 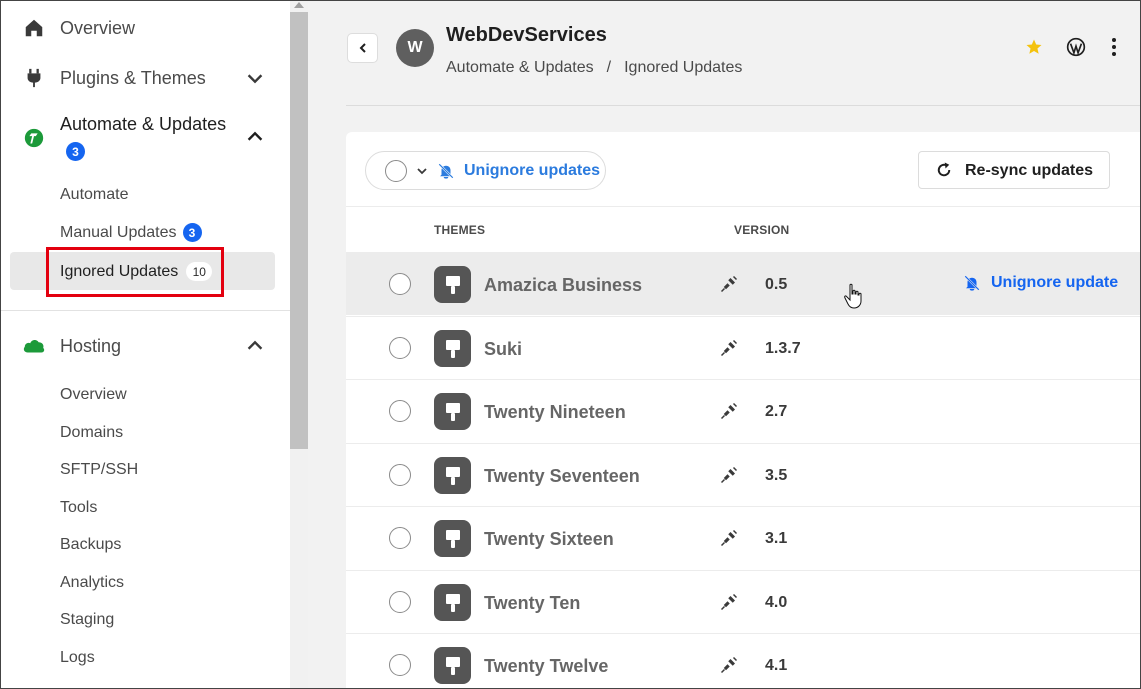 I want to click on hosting-item-domains: Domains, so click(x=91, y=433).